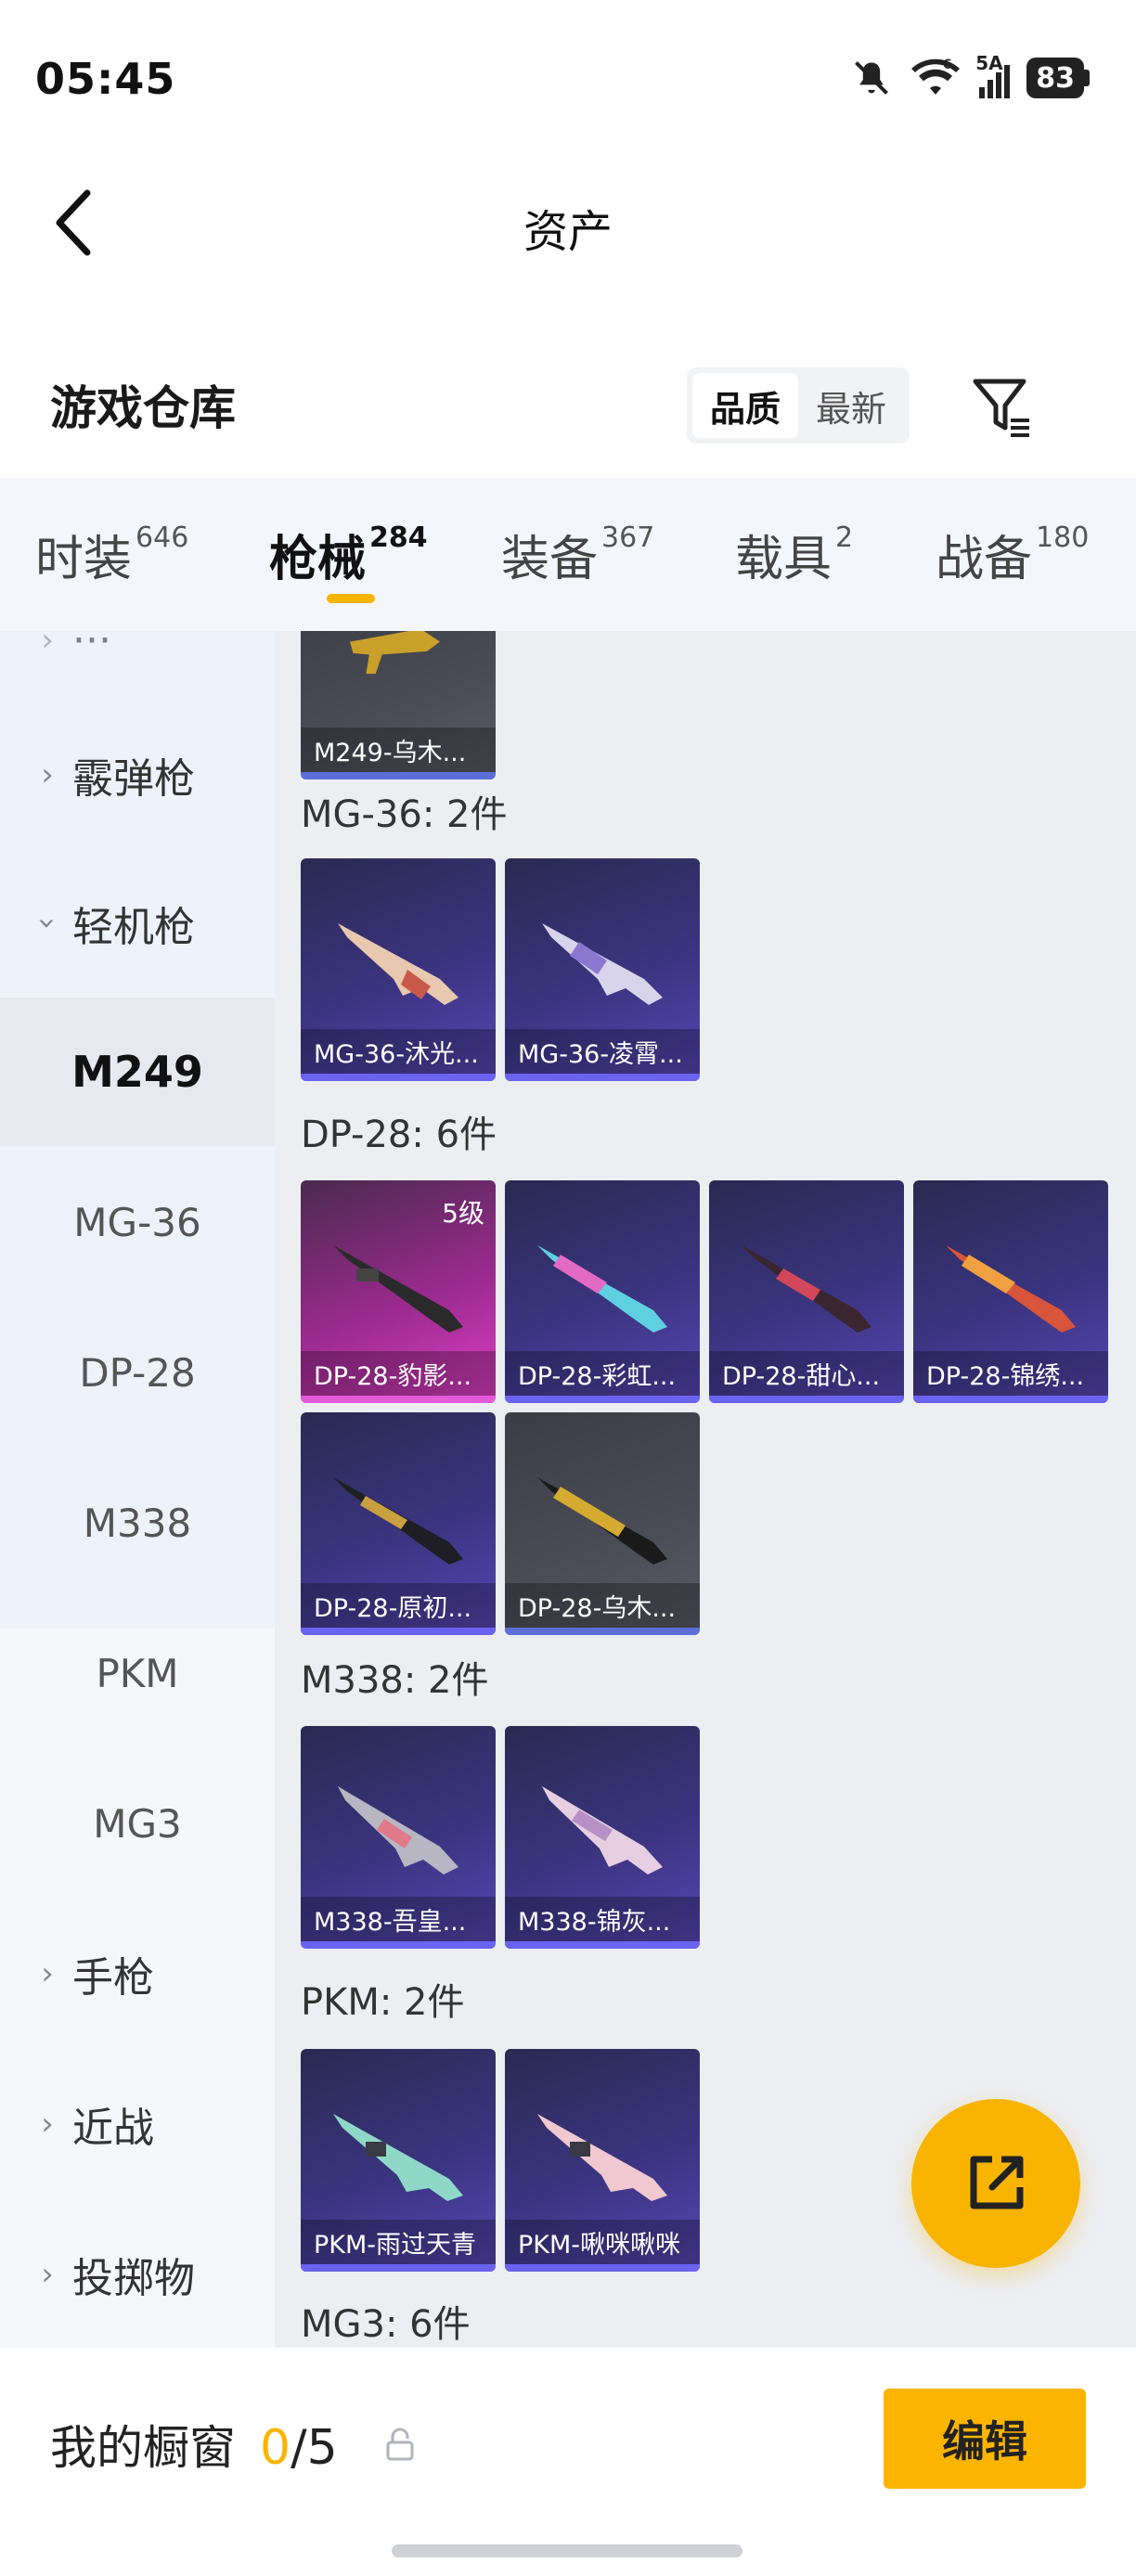 The width and height of the screenshot is (1136, 2576). I want to click on warehouse-title: 游戏仓库, so click(143, 408).